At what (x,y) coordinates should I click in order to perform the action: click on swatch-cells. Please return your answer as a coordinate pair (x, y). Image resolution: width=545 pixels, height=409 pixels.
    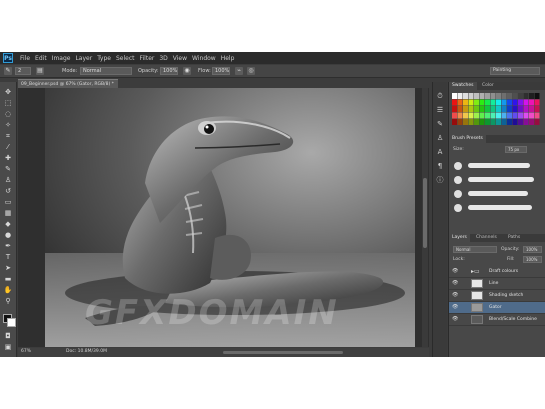
    Looking at the image, I should click on (496, 111).